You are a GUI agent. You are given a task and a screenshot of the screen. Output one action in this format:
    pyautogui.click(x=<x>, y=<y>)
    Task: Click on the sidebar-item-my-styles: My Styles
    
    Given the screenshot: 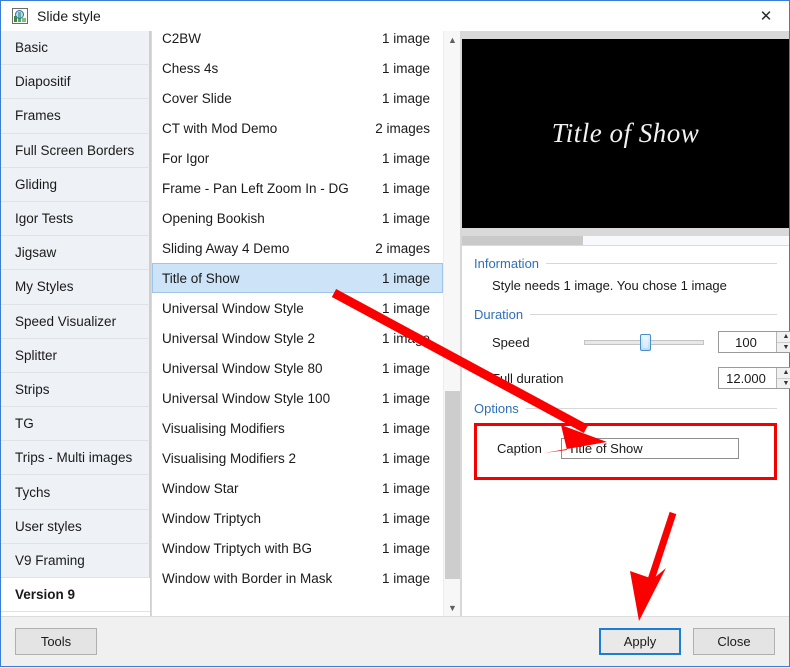 What is the action you would take?
    pyautogui.click(x=75, y=287)
    